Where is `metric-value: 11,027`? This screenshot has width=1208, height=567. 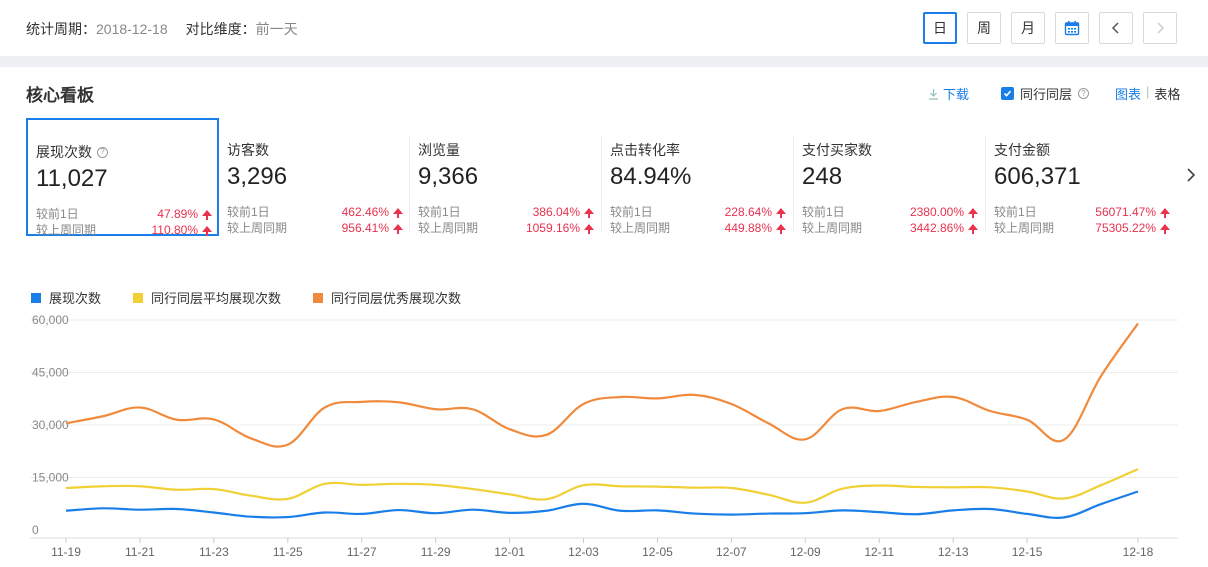 metric-value: 11,027 is located at coordinates (72, 178).